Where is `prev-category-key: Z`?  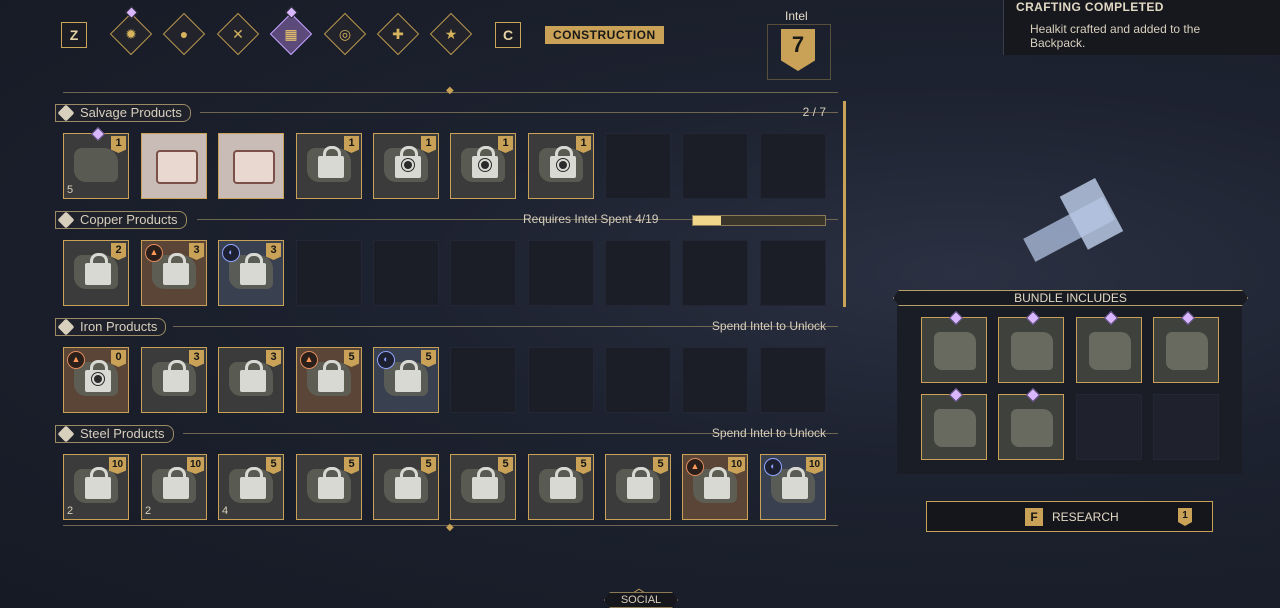
prev-category-key: Z is located at coordinates (74, 35).